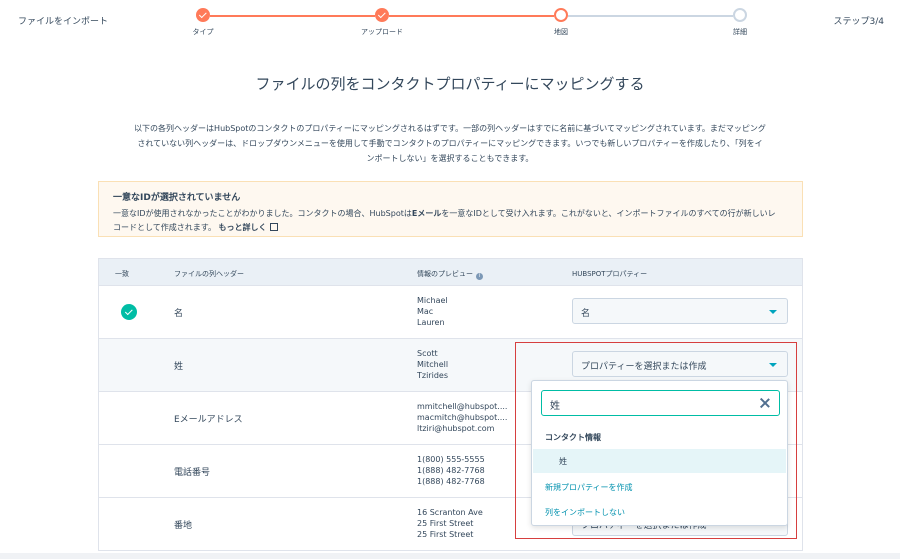  What do you see at coordinates (479, 276) in the screenshot?
I see `info-icon: i` at bounding box center [479, 276].